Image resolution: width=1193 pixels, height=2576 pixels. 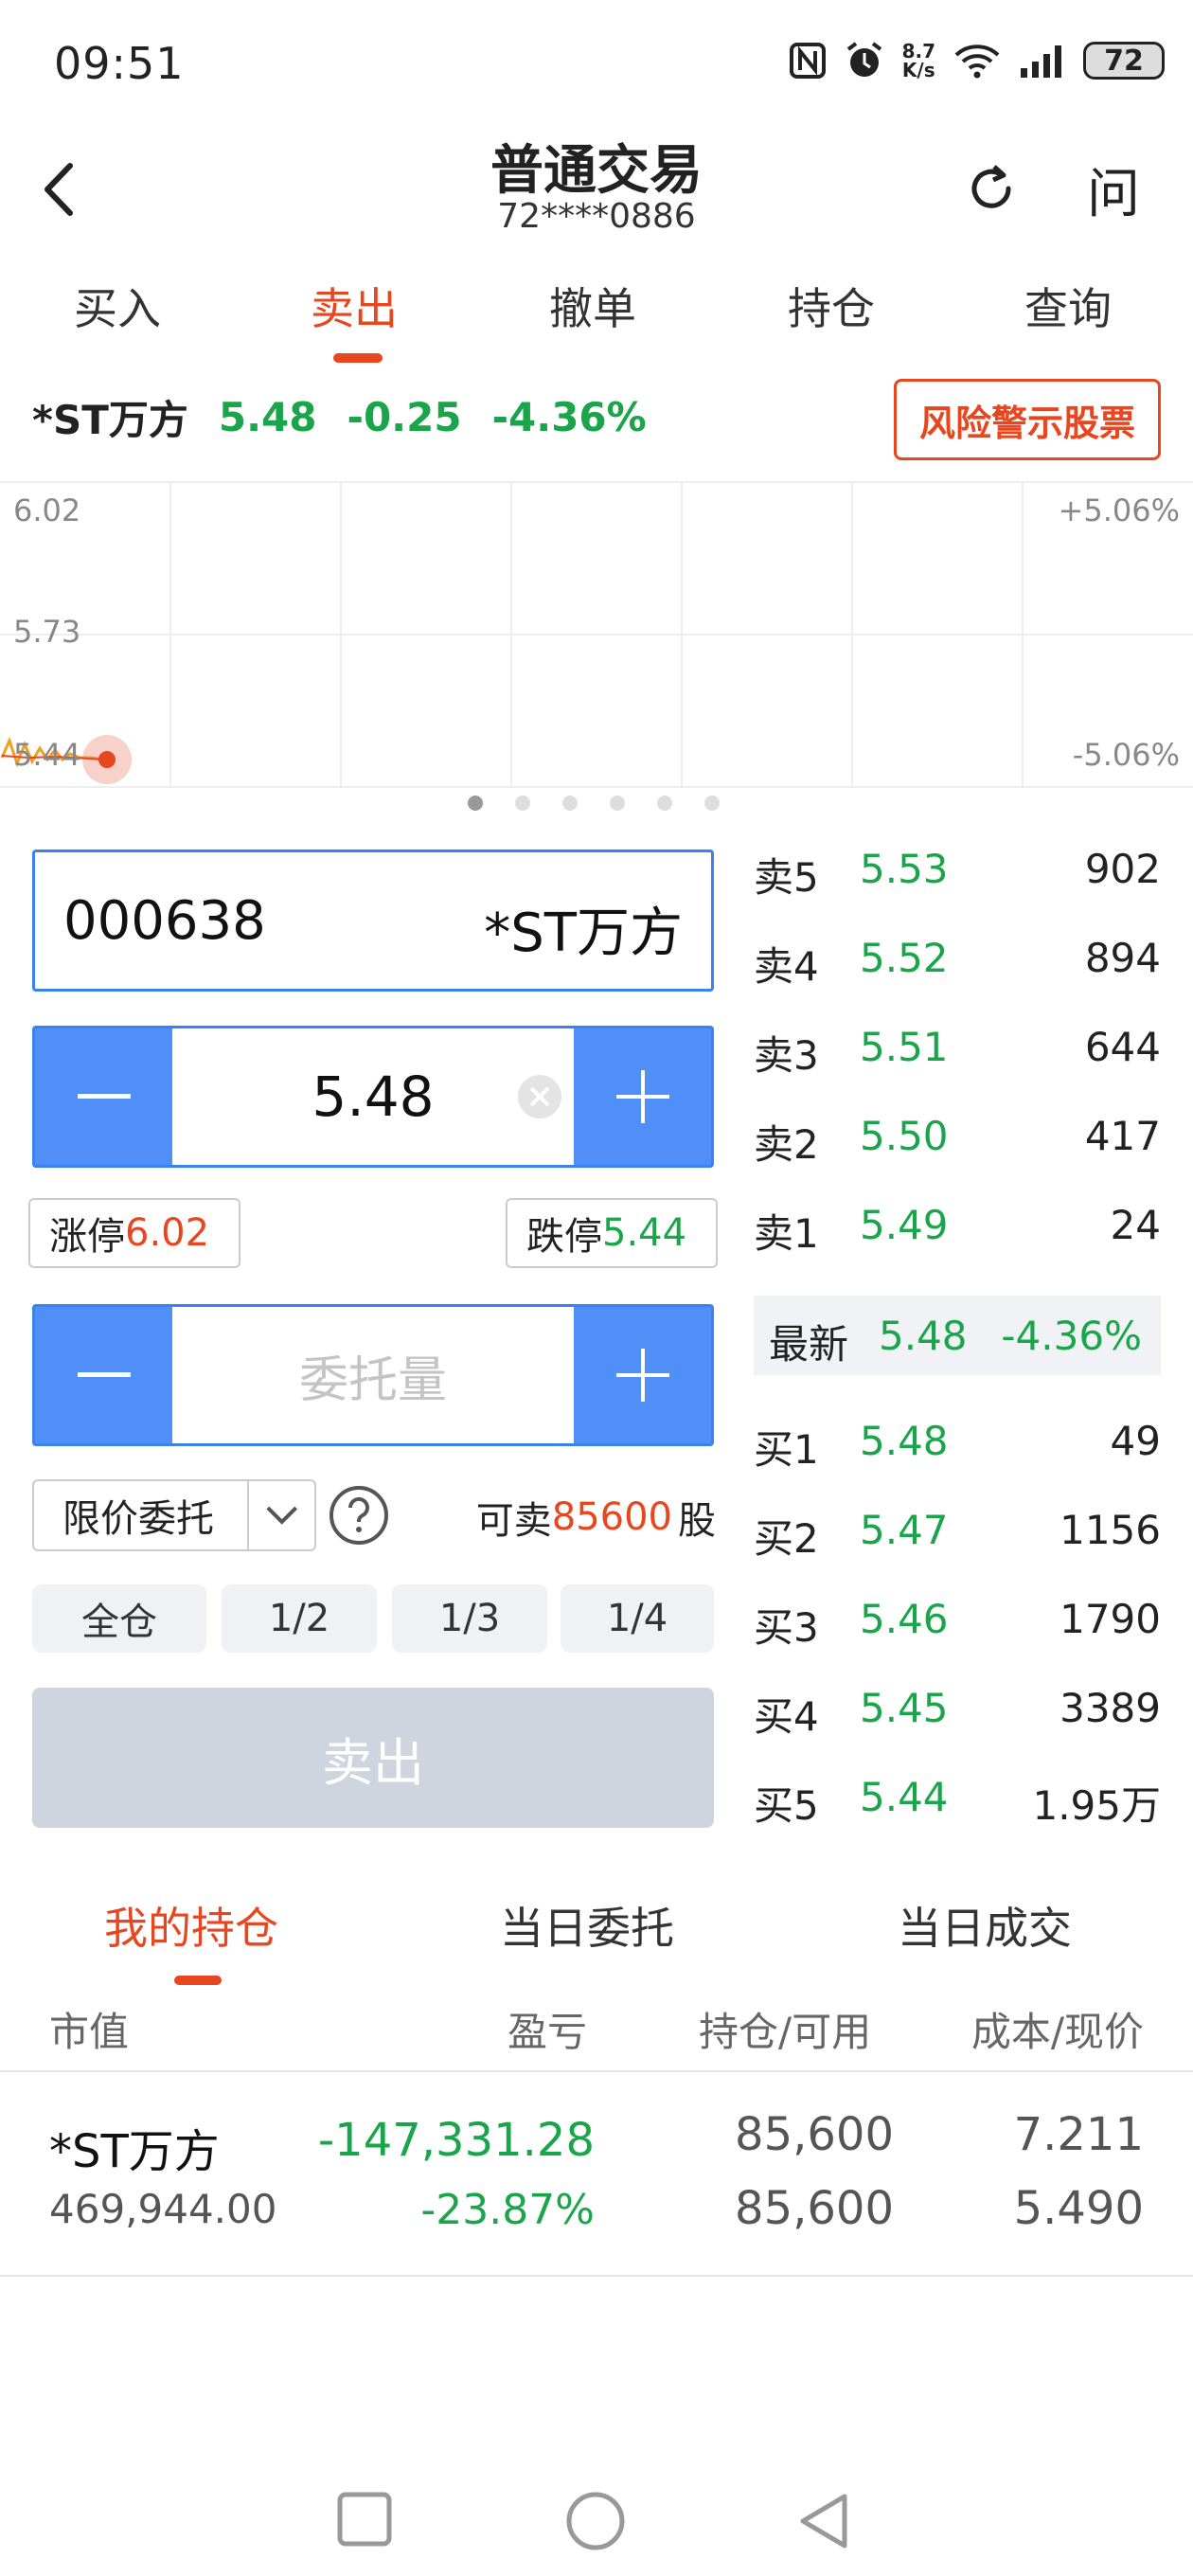 I want to click on ask-qty: 902, so click(x=1122, y=869).